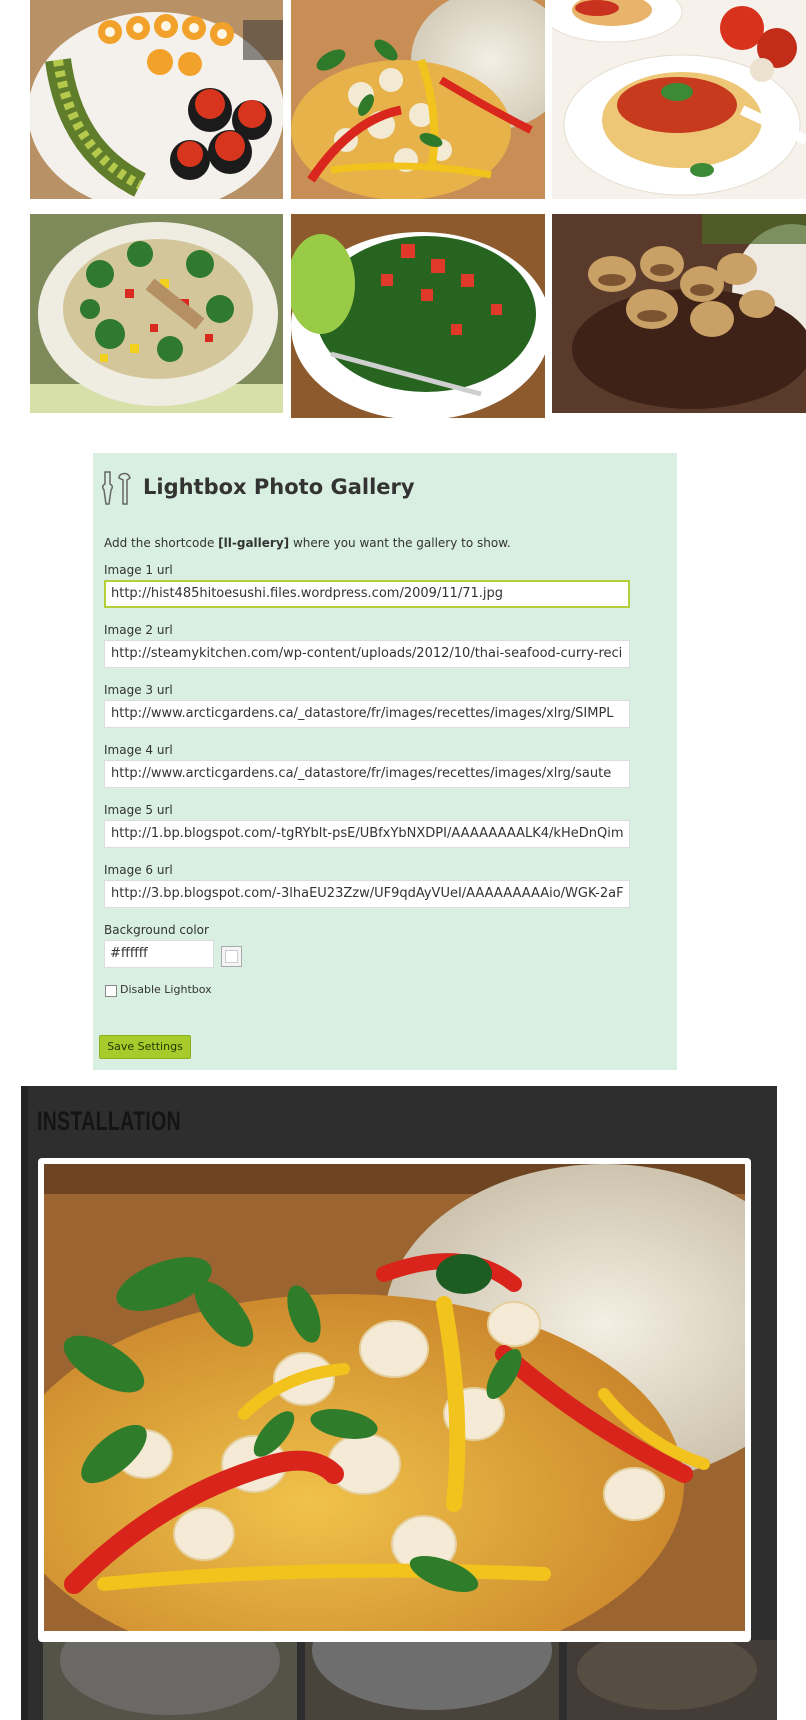  I want to click on image-2-label: Image 2 url, so click(138, 630).